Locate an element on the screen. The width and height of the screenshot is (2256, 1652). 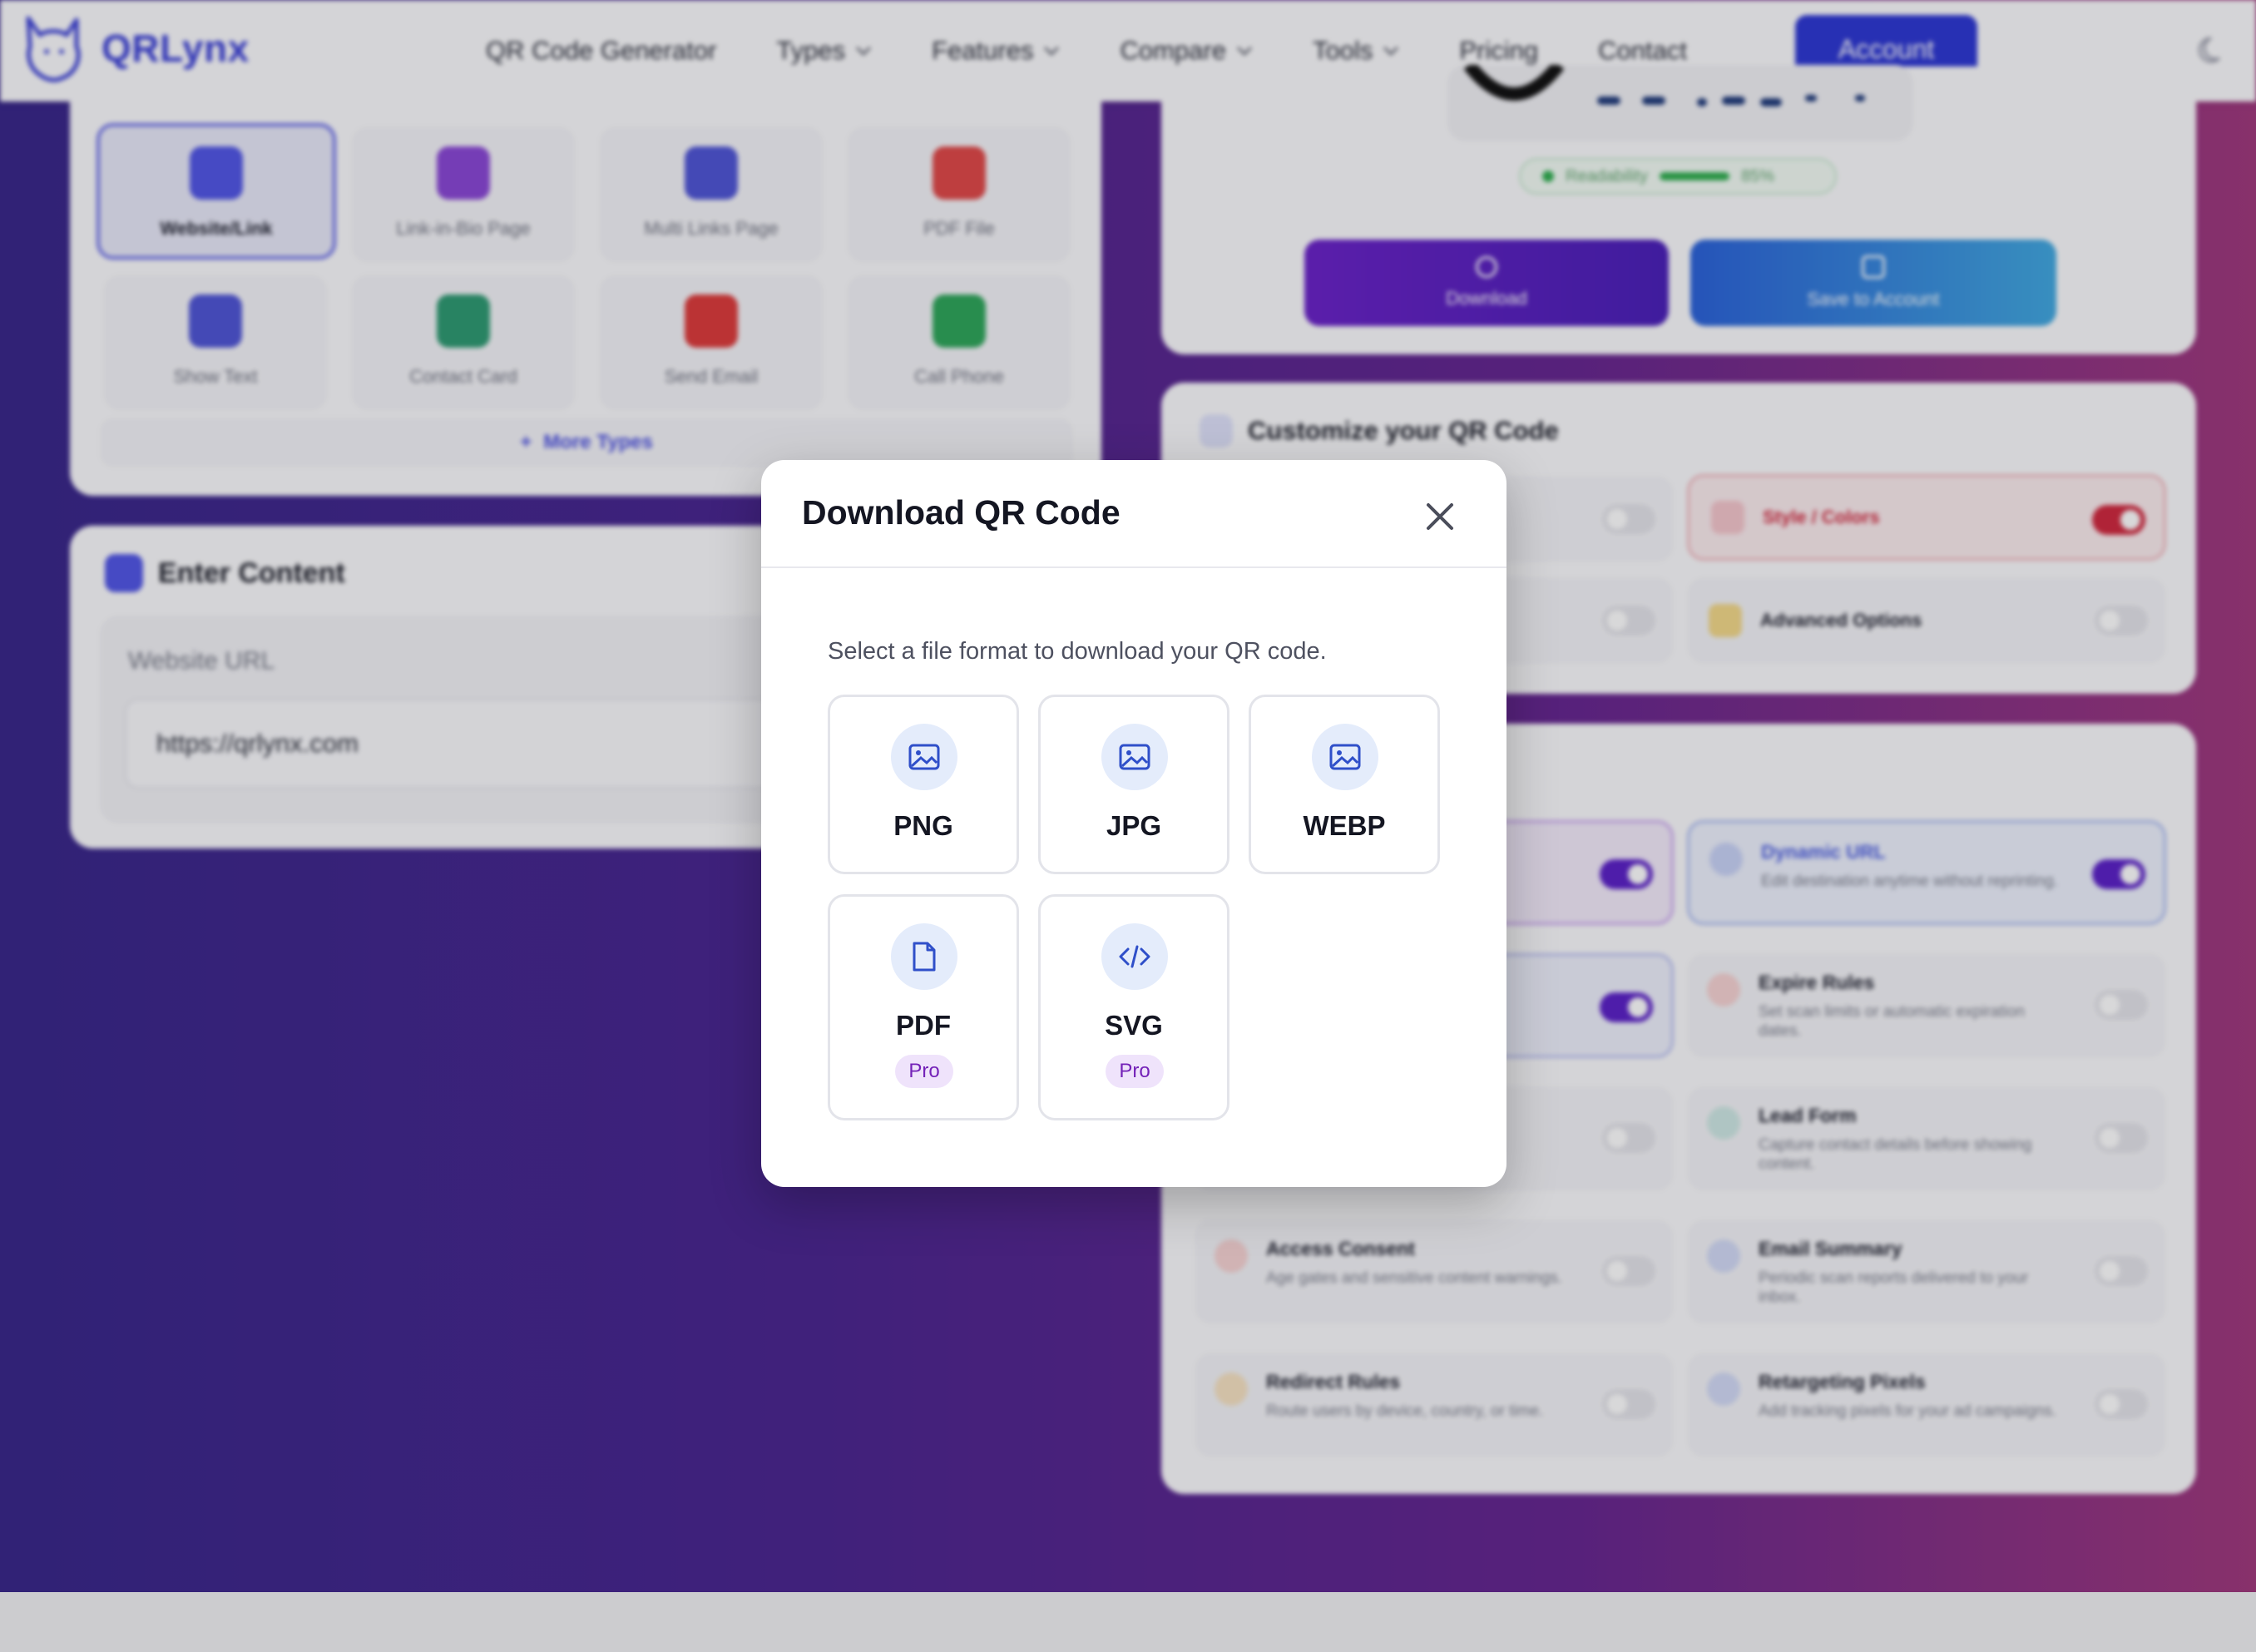
format-name: WEBP is located at coordinates (1344, 825).